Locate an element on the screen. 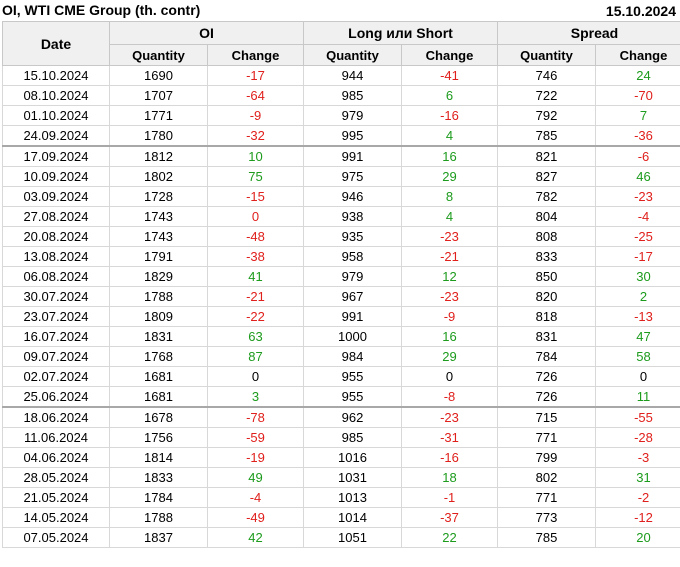 Image resolution: width=680 pixels, height=567 pixels. date-cell: 10.09.2024 is located at coordinates (56, 176).